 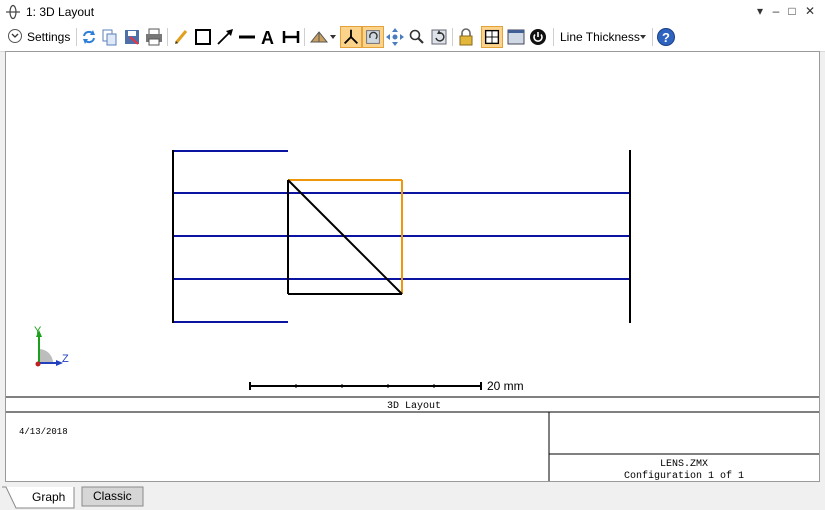 I want to click on text-icon: A, so click(x=269, y=37).